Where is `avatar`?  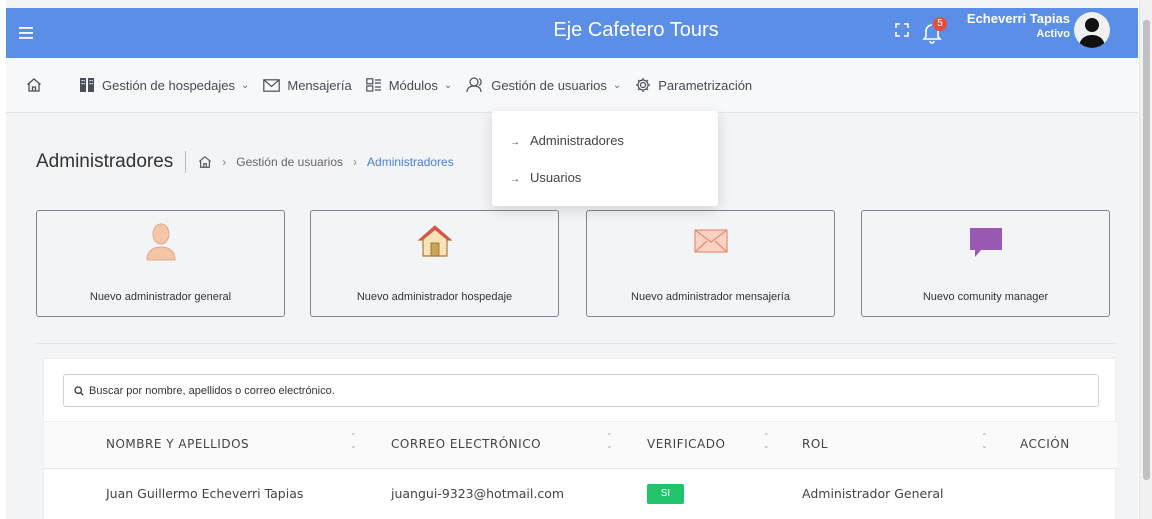
avatar is located at coordinates (1092, 30).